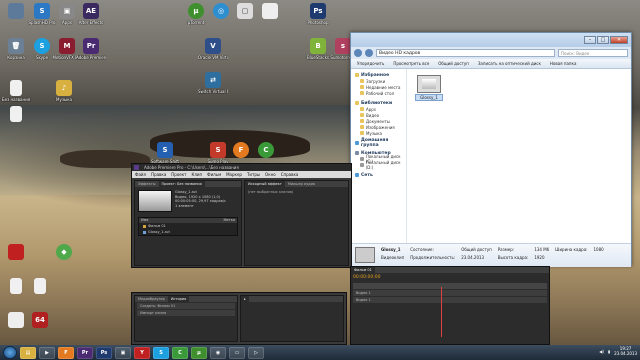 The image size is (640, 360). Describe the element at coordinates (380, 165) in the screenshot. I see `nav-item-drive-d: Локальный диск (D:)` at that location.